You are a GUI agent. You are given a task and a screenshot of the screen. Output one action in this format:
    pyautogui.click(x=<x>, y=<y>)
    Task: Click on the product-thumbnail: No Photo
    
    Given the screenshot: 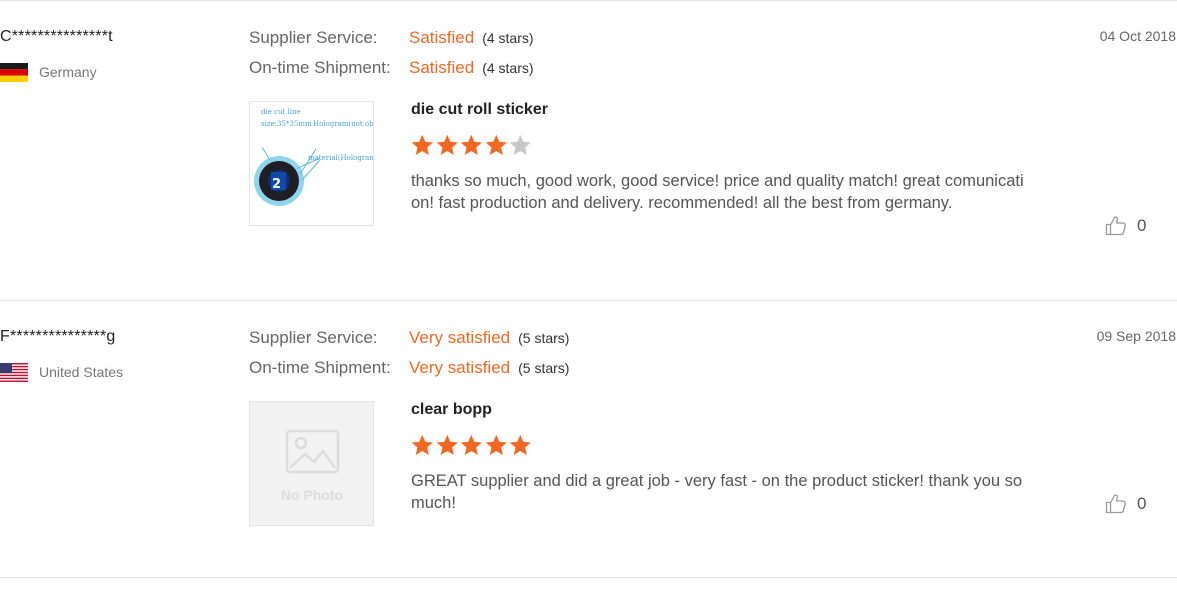 What is the action you would take?
    pyautogui.click(x=311, y=463)
    